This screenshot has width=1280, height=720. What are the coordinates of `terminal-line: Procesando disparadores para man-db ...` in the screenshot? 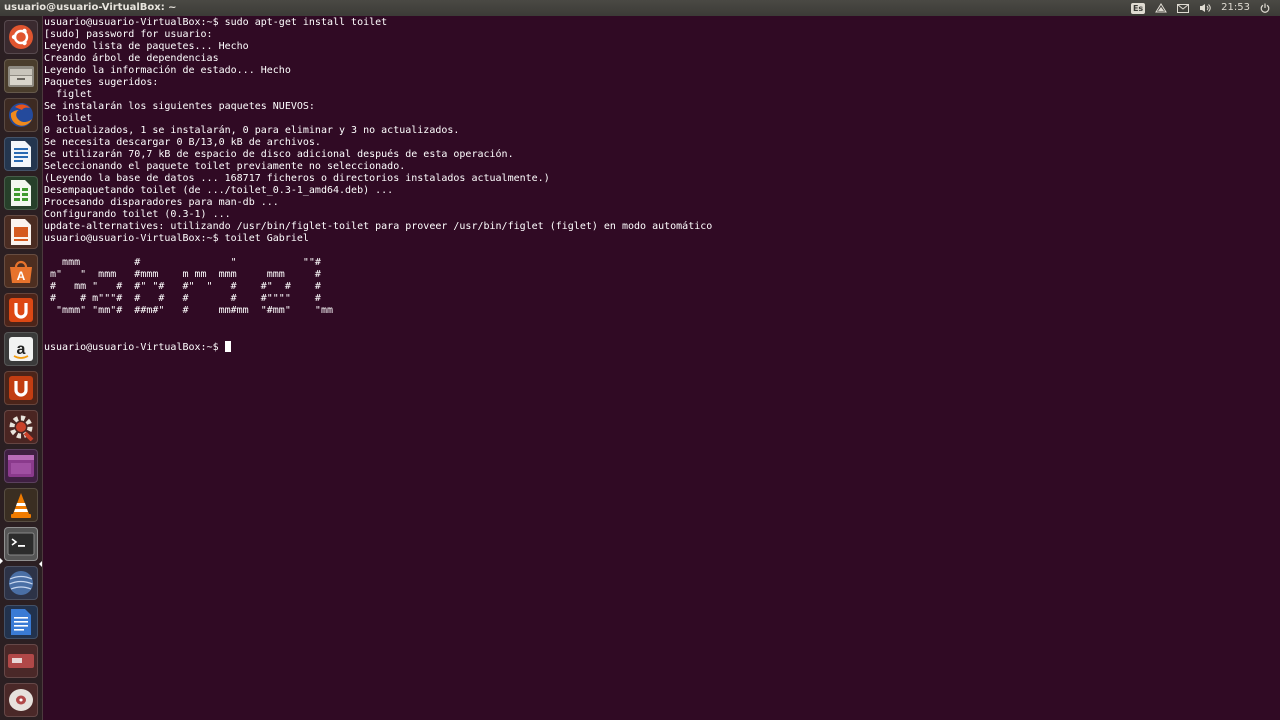 It's located at (161, 202).